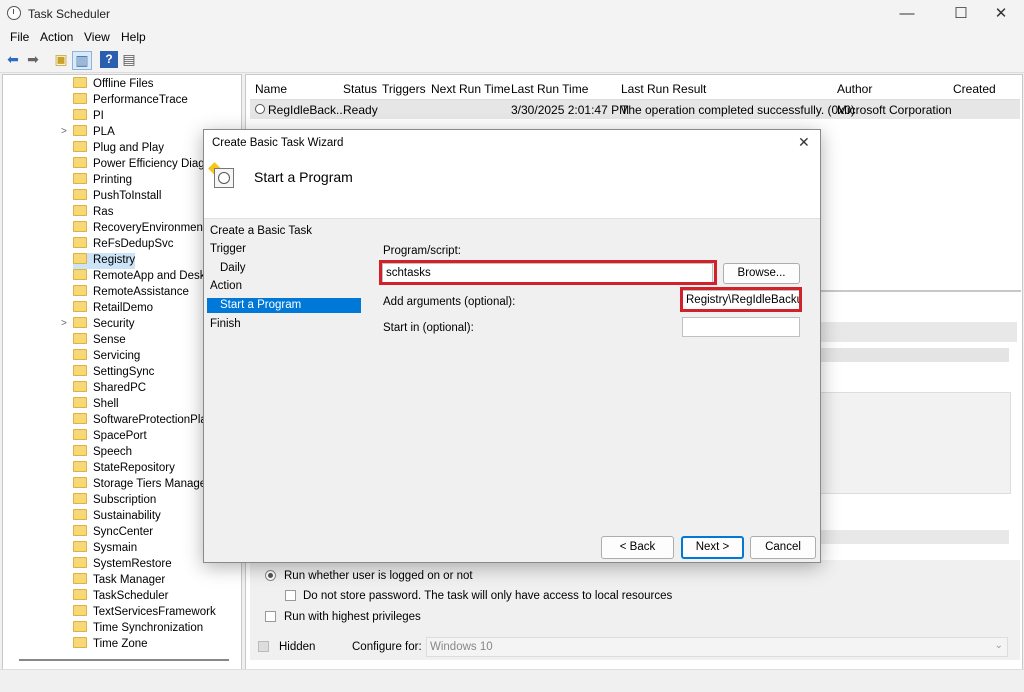  What do you see at coordinates (61, 59) in the screenshot?
I see `up-folder-icon: ▣` at bounding box center [61, 59].